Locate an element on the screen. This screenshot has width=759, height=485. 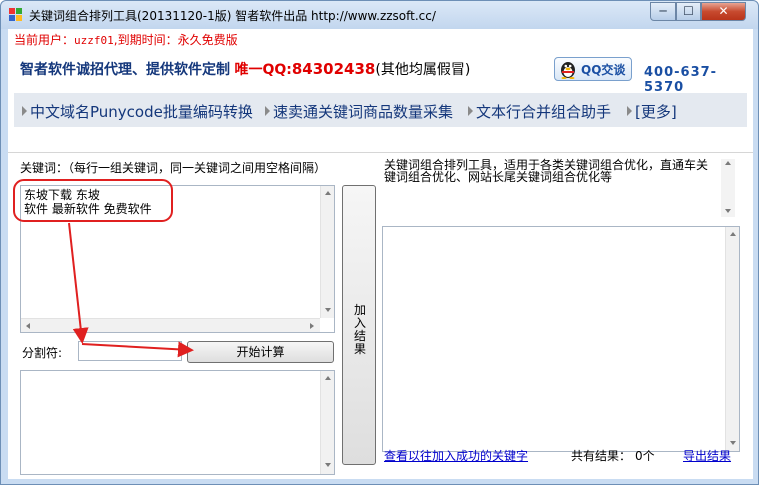
divider is located at coordinates (380, 152).